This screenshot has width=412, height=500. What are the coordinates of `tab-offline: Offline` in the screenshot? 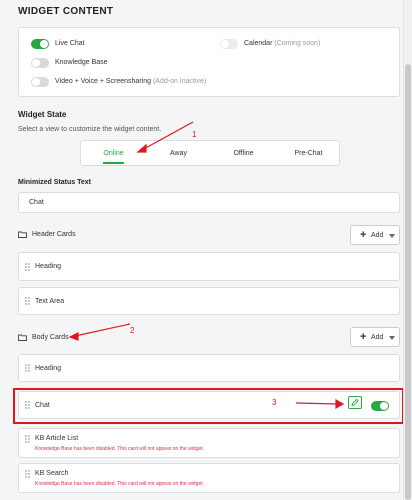 It's located at (243, 154).